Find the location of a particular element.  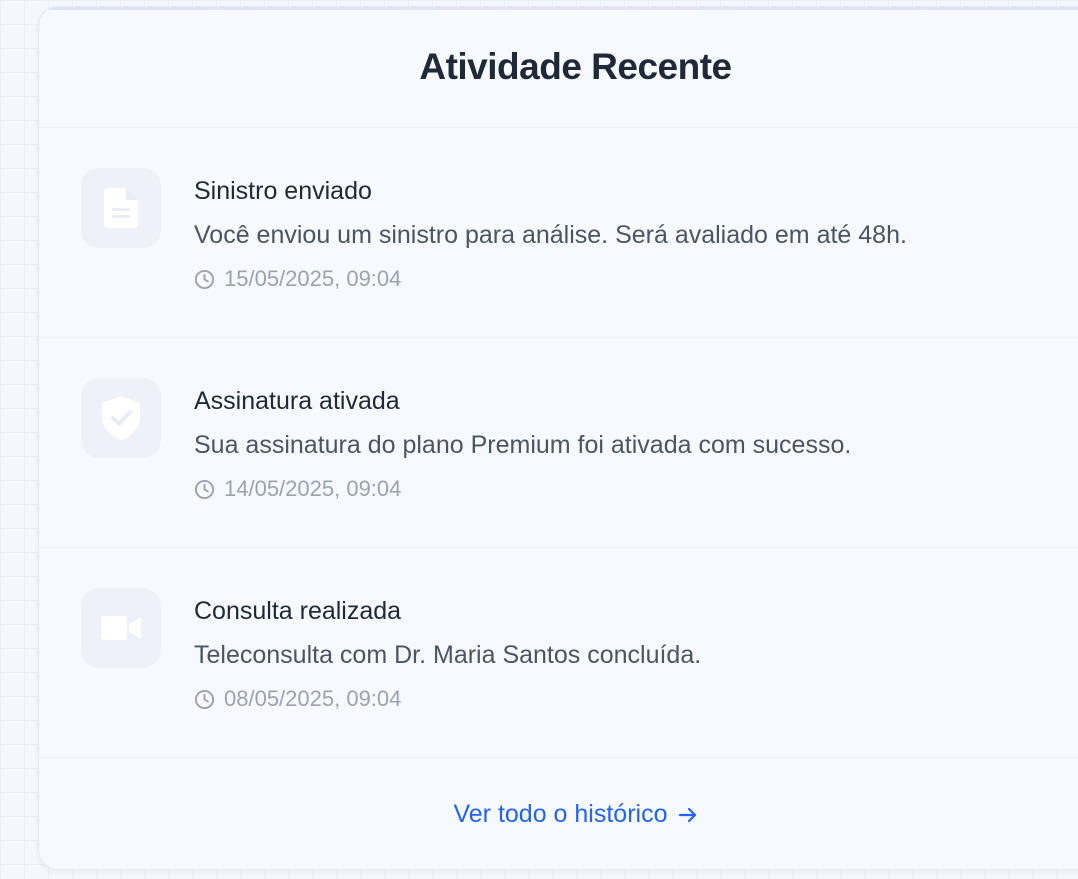

activity-timestamp: 15/05/2025, 09:04 is located at coordinates (636, 279).